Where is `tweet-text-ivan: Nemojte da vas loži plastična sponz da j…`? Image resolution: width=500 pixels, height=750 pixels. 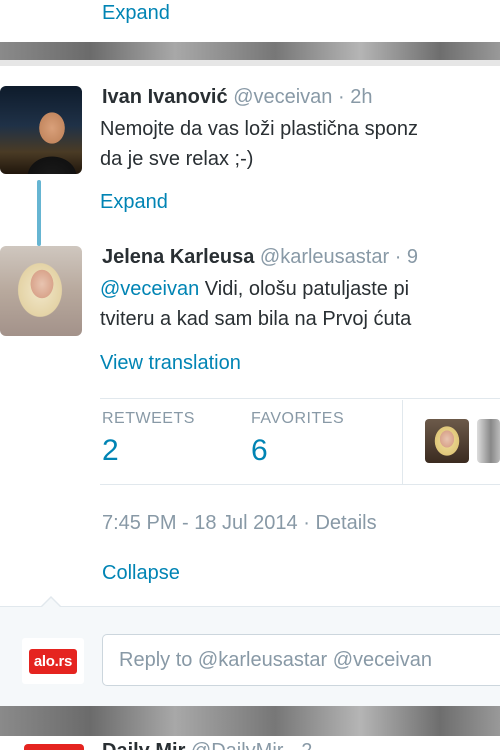 tweet-text-ivan: Nemojte da vas loži plastična sponz da j… is located at coordinates (259, 144).